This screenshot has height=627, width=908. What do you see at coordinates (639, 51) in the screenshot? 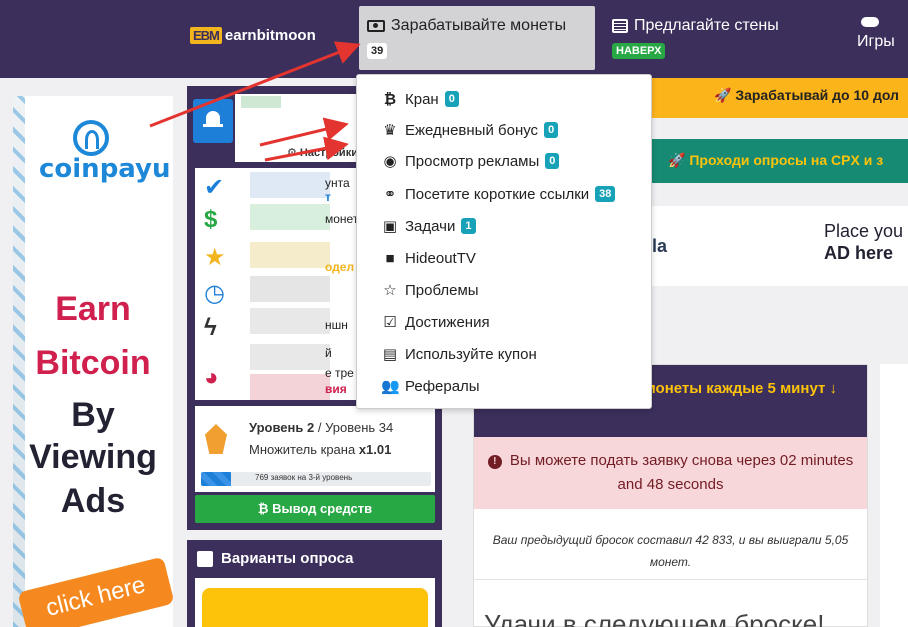
I see `walls-top-badge: НАВЕРХ` at bounding box center [639, 51].